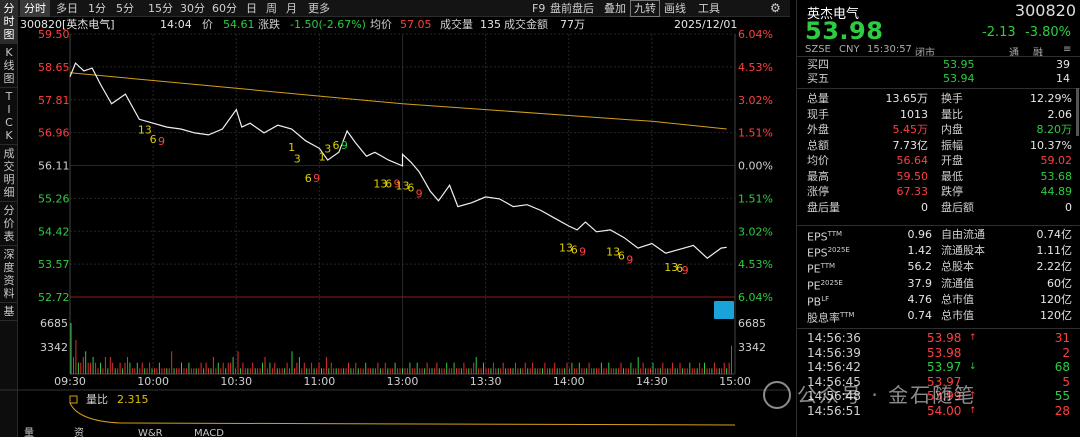  I want to click on time-axis-label: 13:00, so click(403, 381).